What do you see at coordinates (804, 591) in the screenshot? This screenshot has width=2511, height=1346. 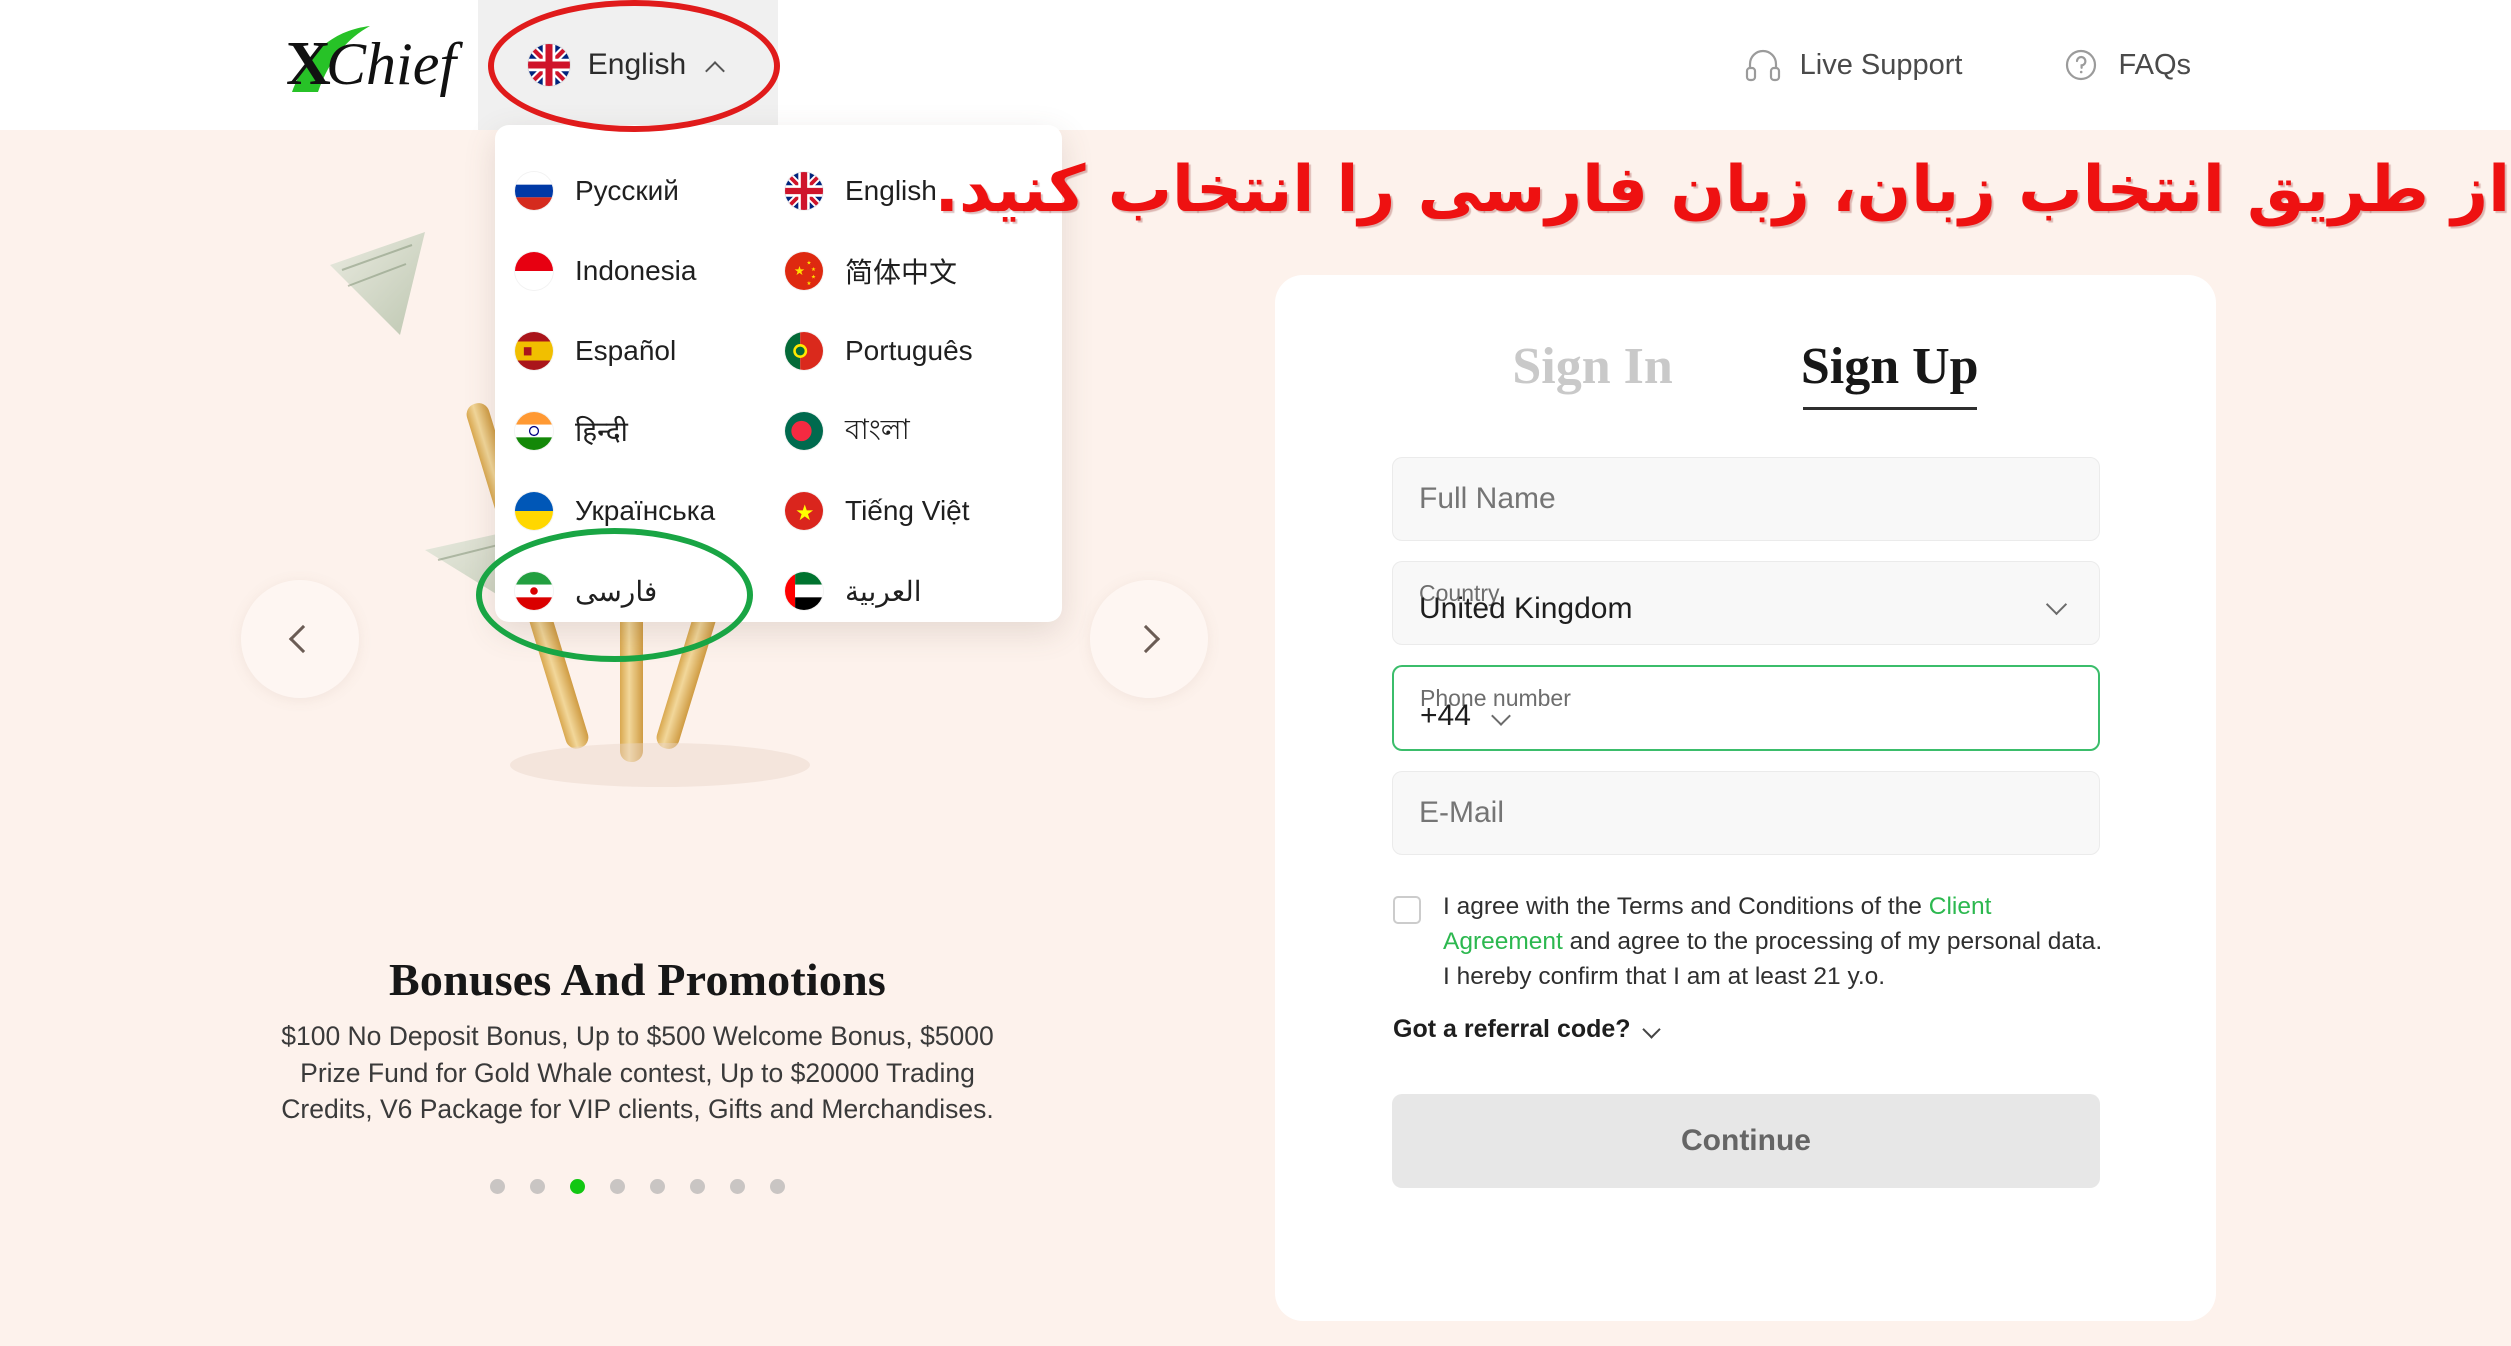 I see `flag-ae-icon` at bounding box center [804, 591].